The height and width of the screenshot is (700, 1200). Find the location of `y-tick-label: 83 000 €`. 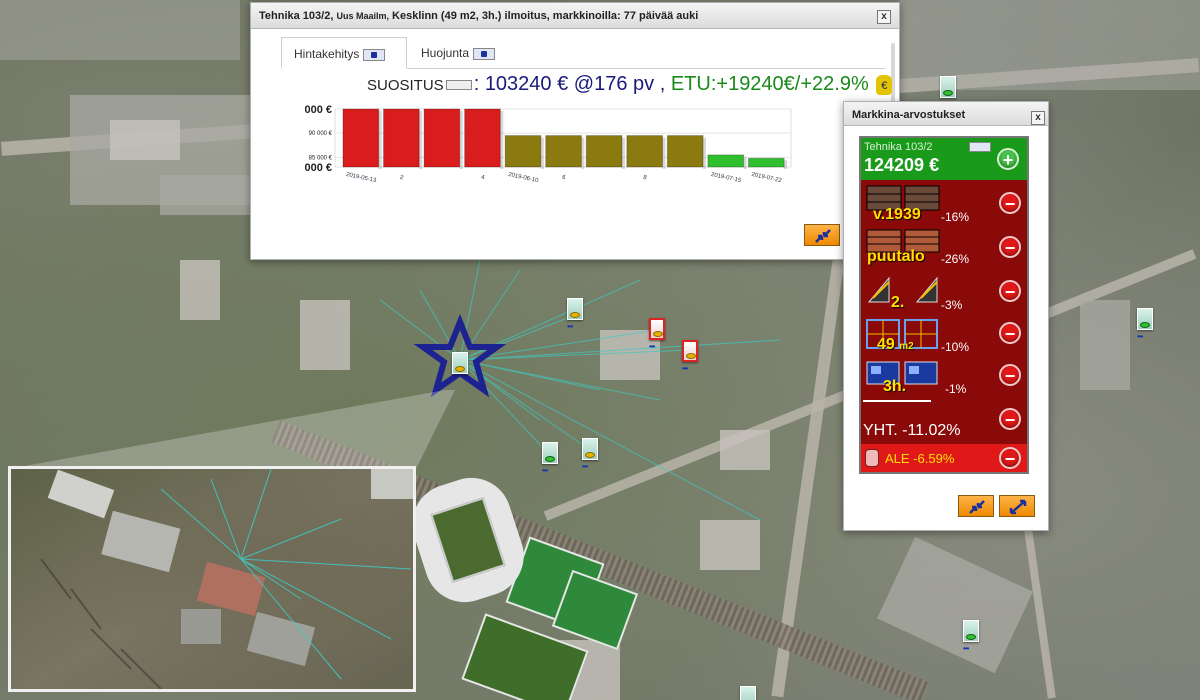

y-tick-label: 83 000 € is located at coordinates (318, 168).